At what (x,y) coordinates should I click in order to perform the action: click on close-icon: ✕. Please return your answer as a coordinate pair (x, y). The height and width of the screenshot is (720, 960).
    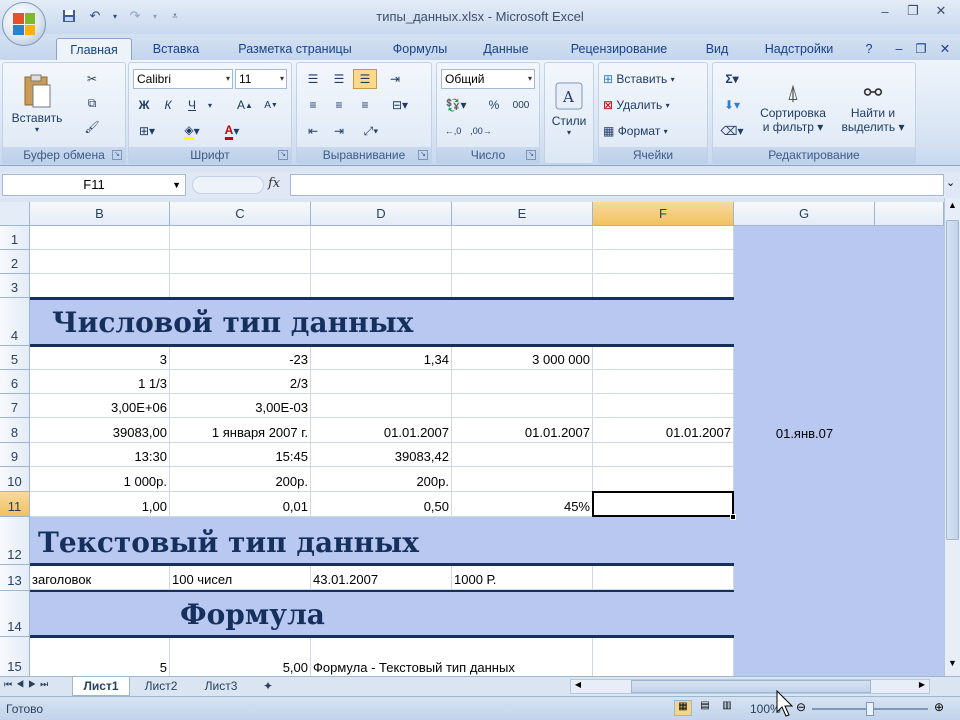
    Looking at the image, I should click on (941, 11).